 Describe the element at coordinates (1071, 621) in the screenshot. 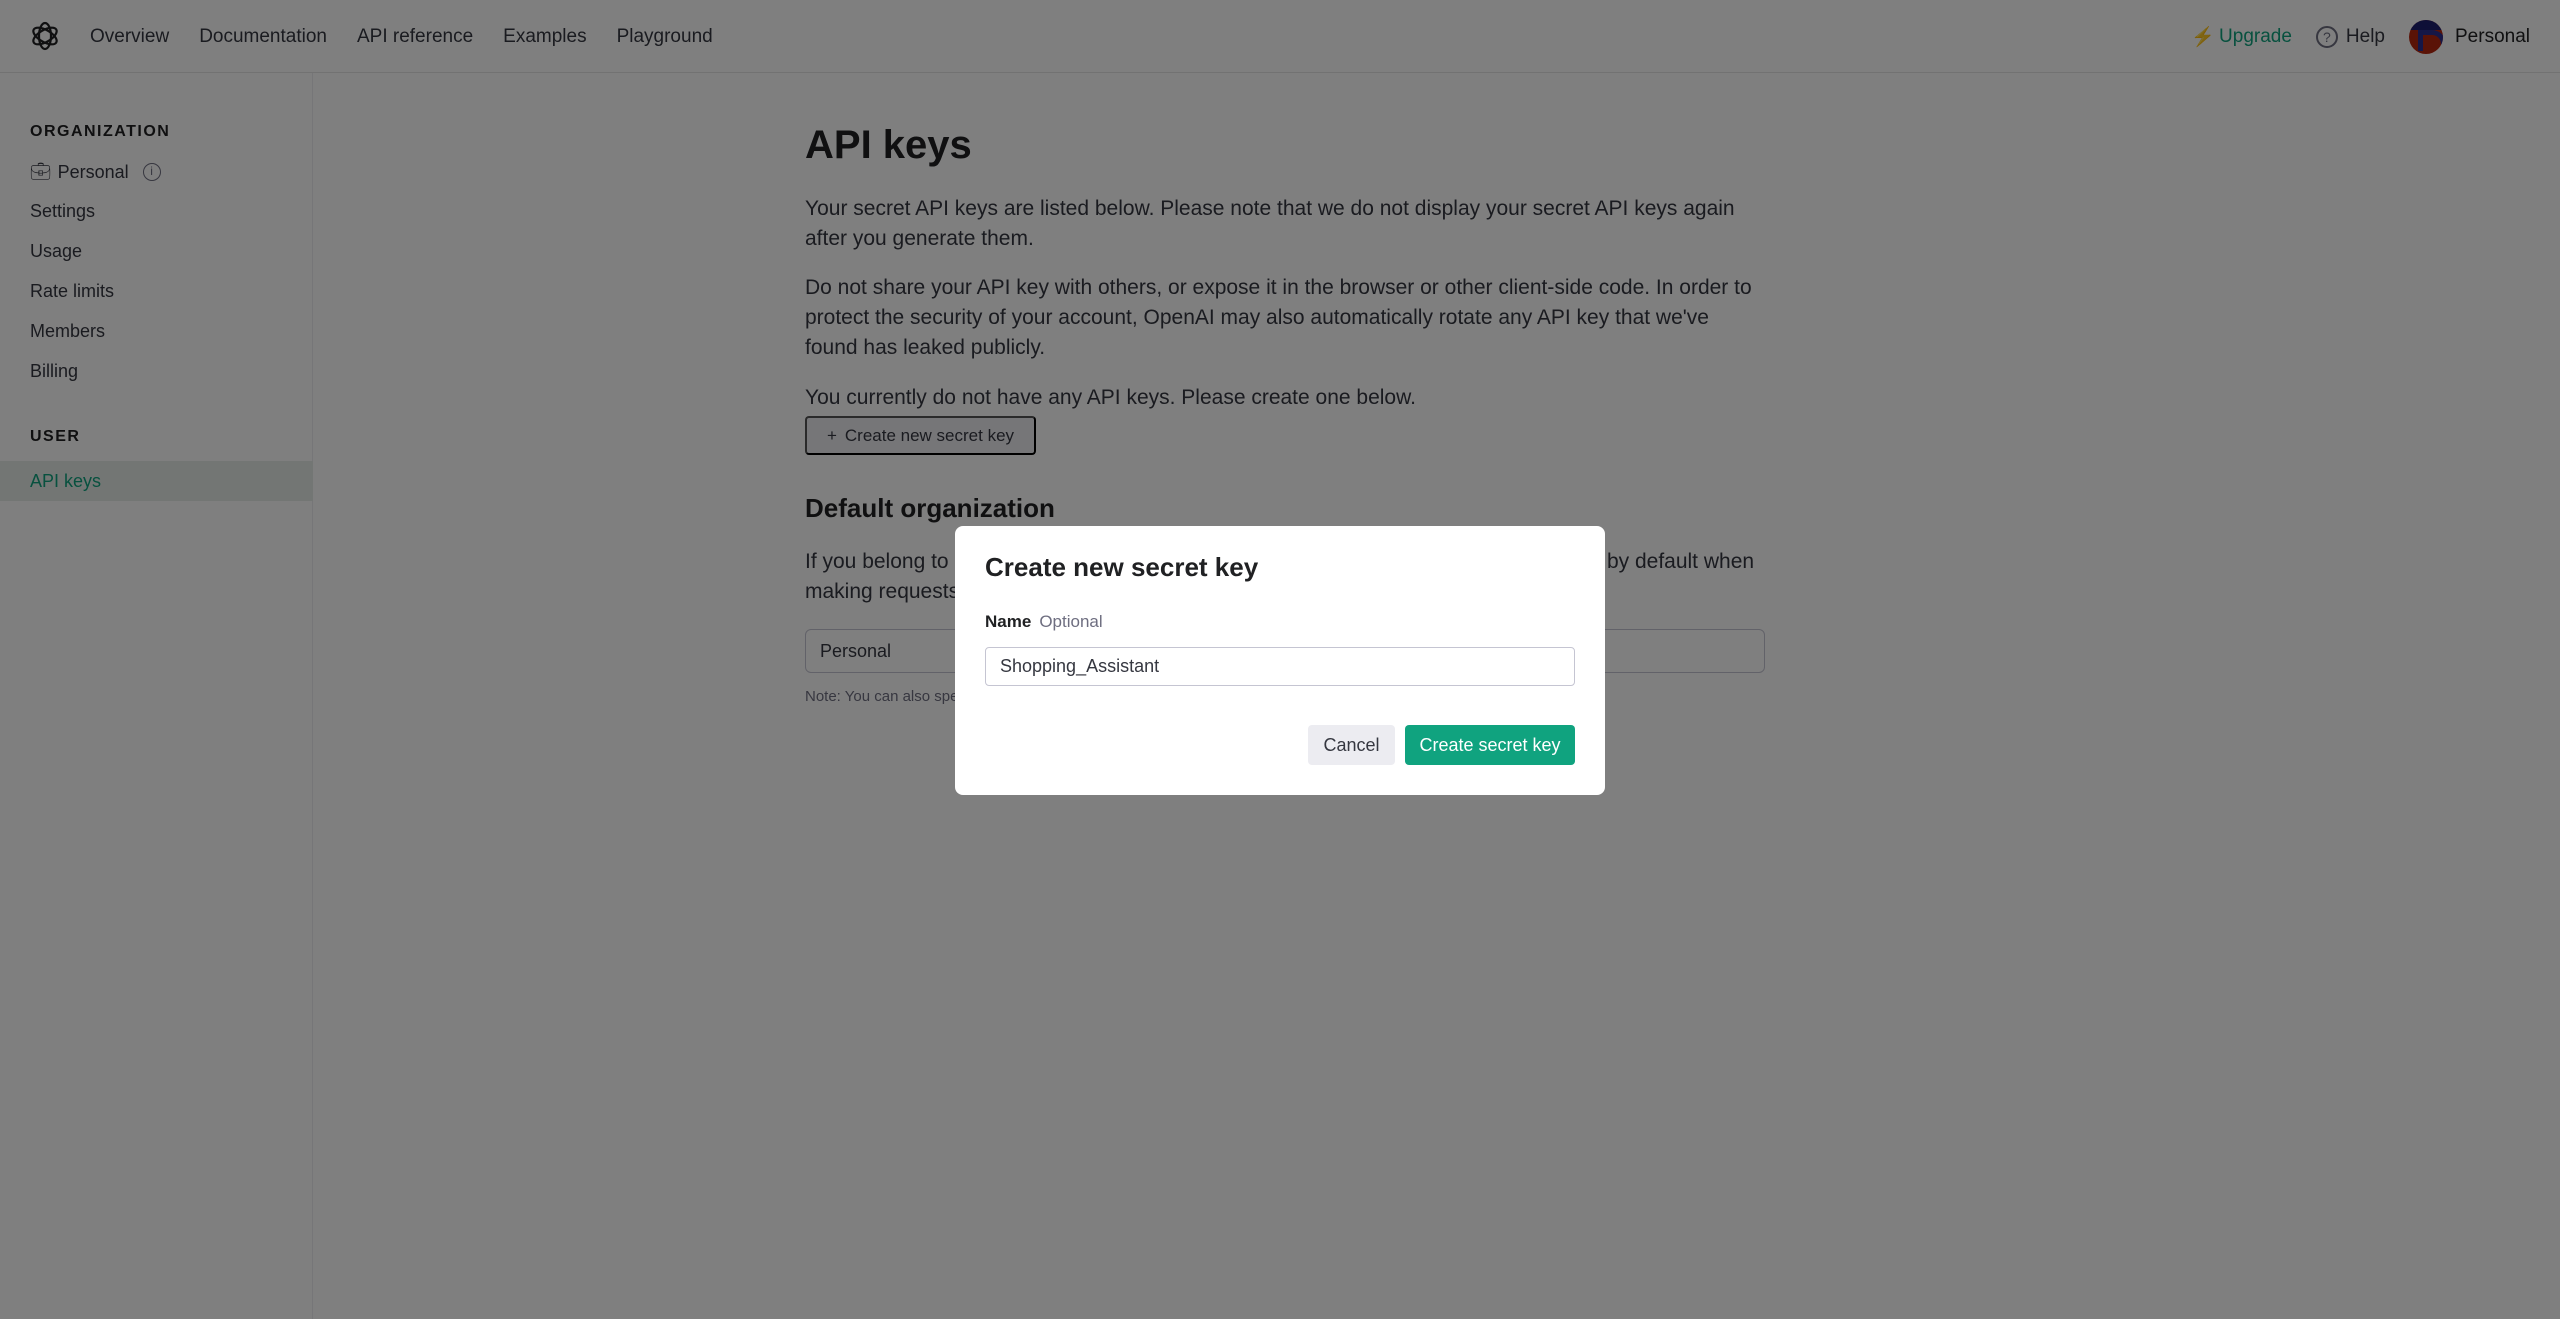

I see `optional-hint: Optional` at that location.